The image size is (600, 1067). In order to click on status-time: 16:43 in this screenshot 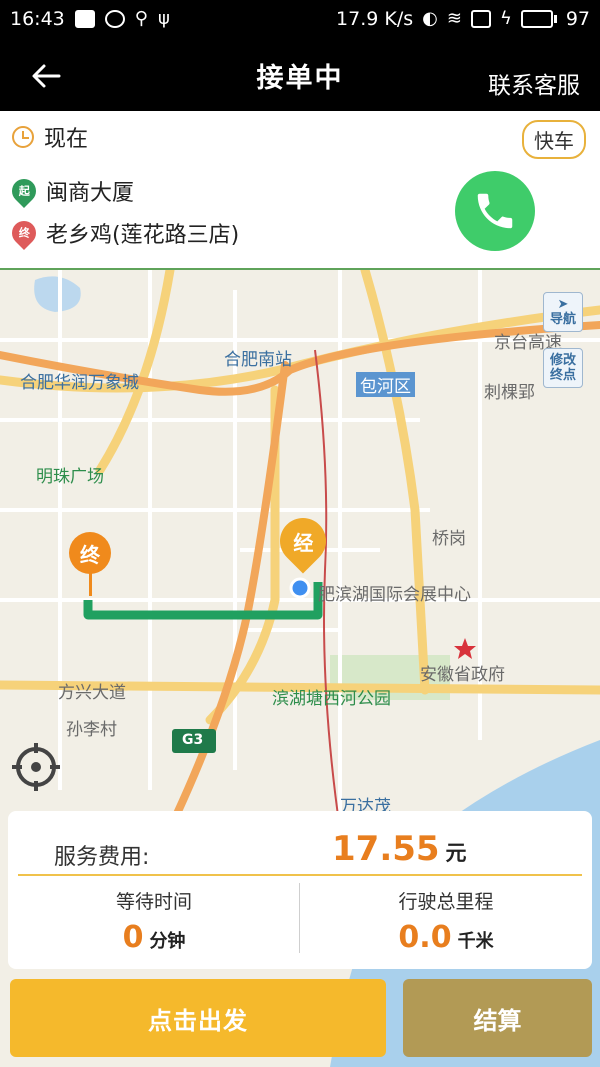, I will do `click(37, 19)`.